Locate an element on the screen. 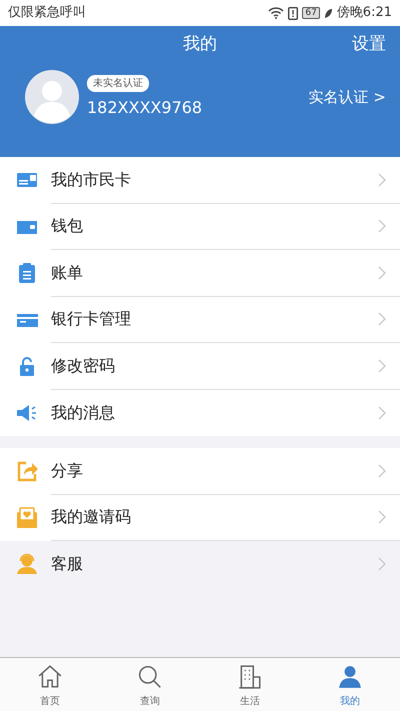 Image resolution: width=400 pixels, height=711 pixels. menu-label: 钱包 is located at coordinates (67, 226).